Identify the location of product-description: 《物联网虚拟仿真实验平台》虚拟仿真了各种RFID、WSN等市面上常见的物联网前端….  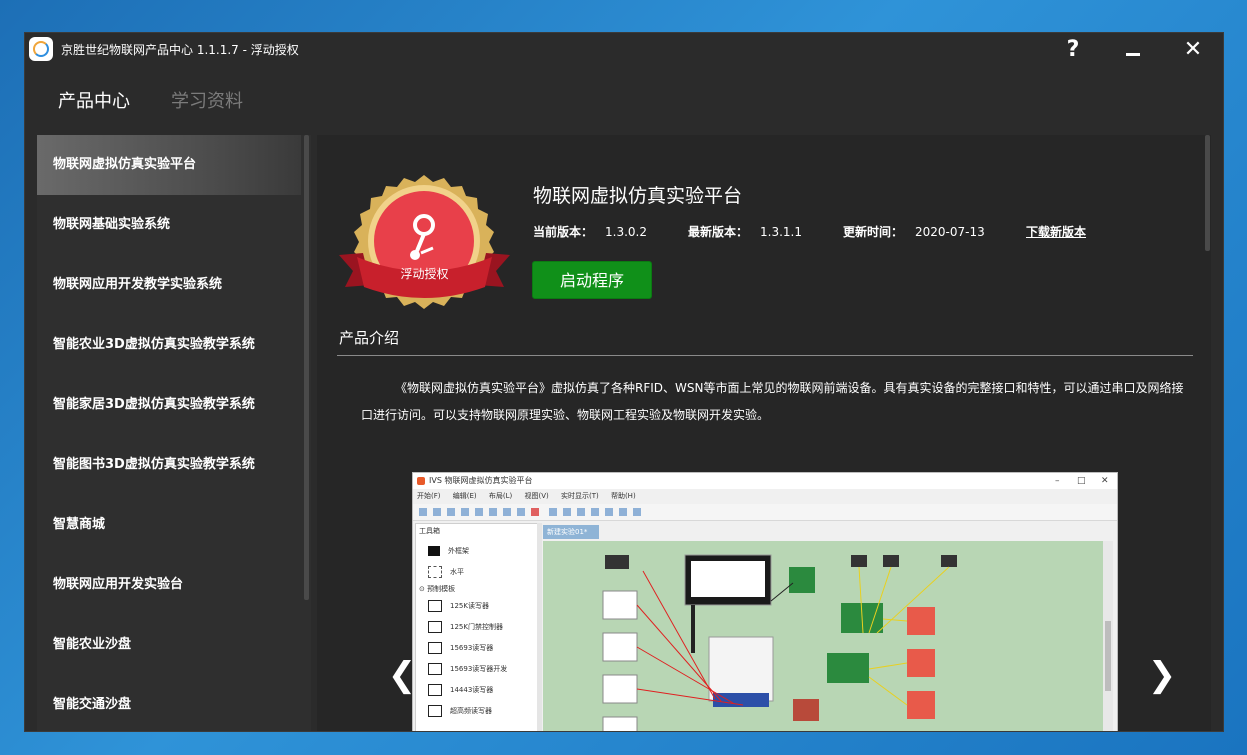
(772, 401).